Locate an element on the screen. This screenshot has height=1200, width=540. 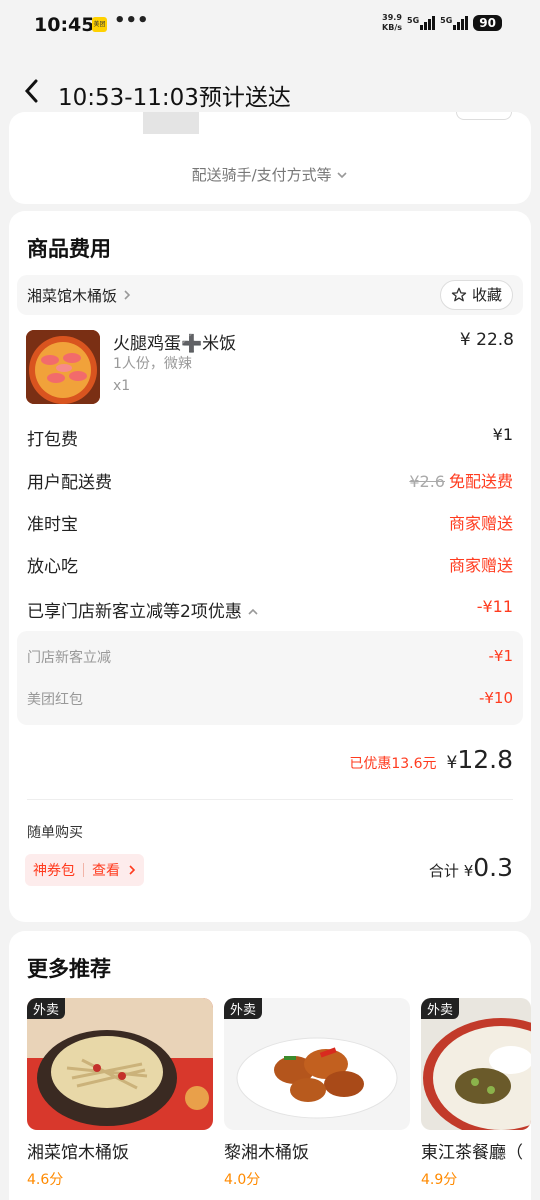
food-image is located at coordinates (63, 367).